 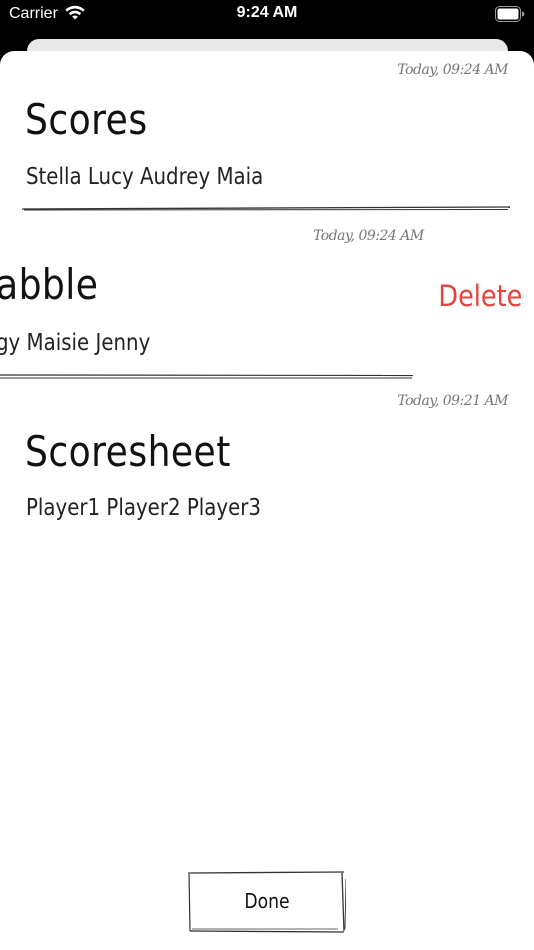 What do you see at coordinates (143, 508) in the screenshot?
I see `note-body: Player1 Player2 Player3` at bounding box center [143, 508].